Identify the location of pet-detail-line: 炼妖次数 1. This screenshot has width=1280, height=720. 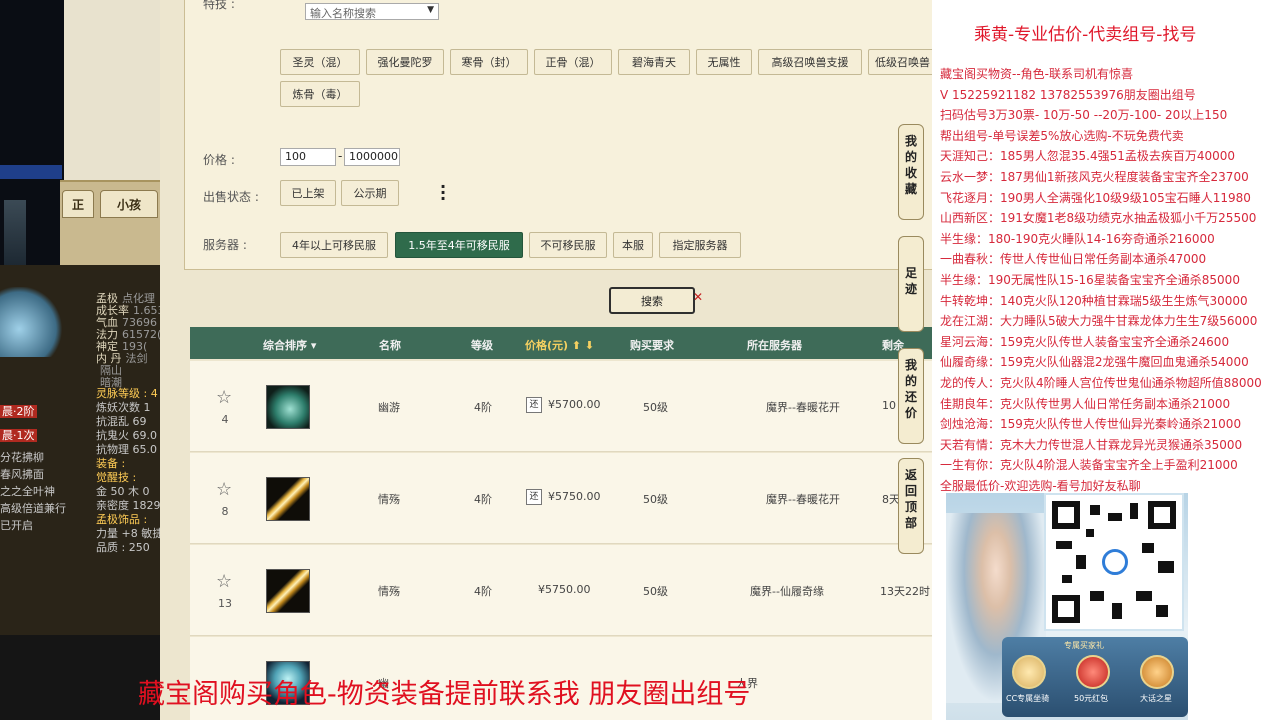
(123, 407).